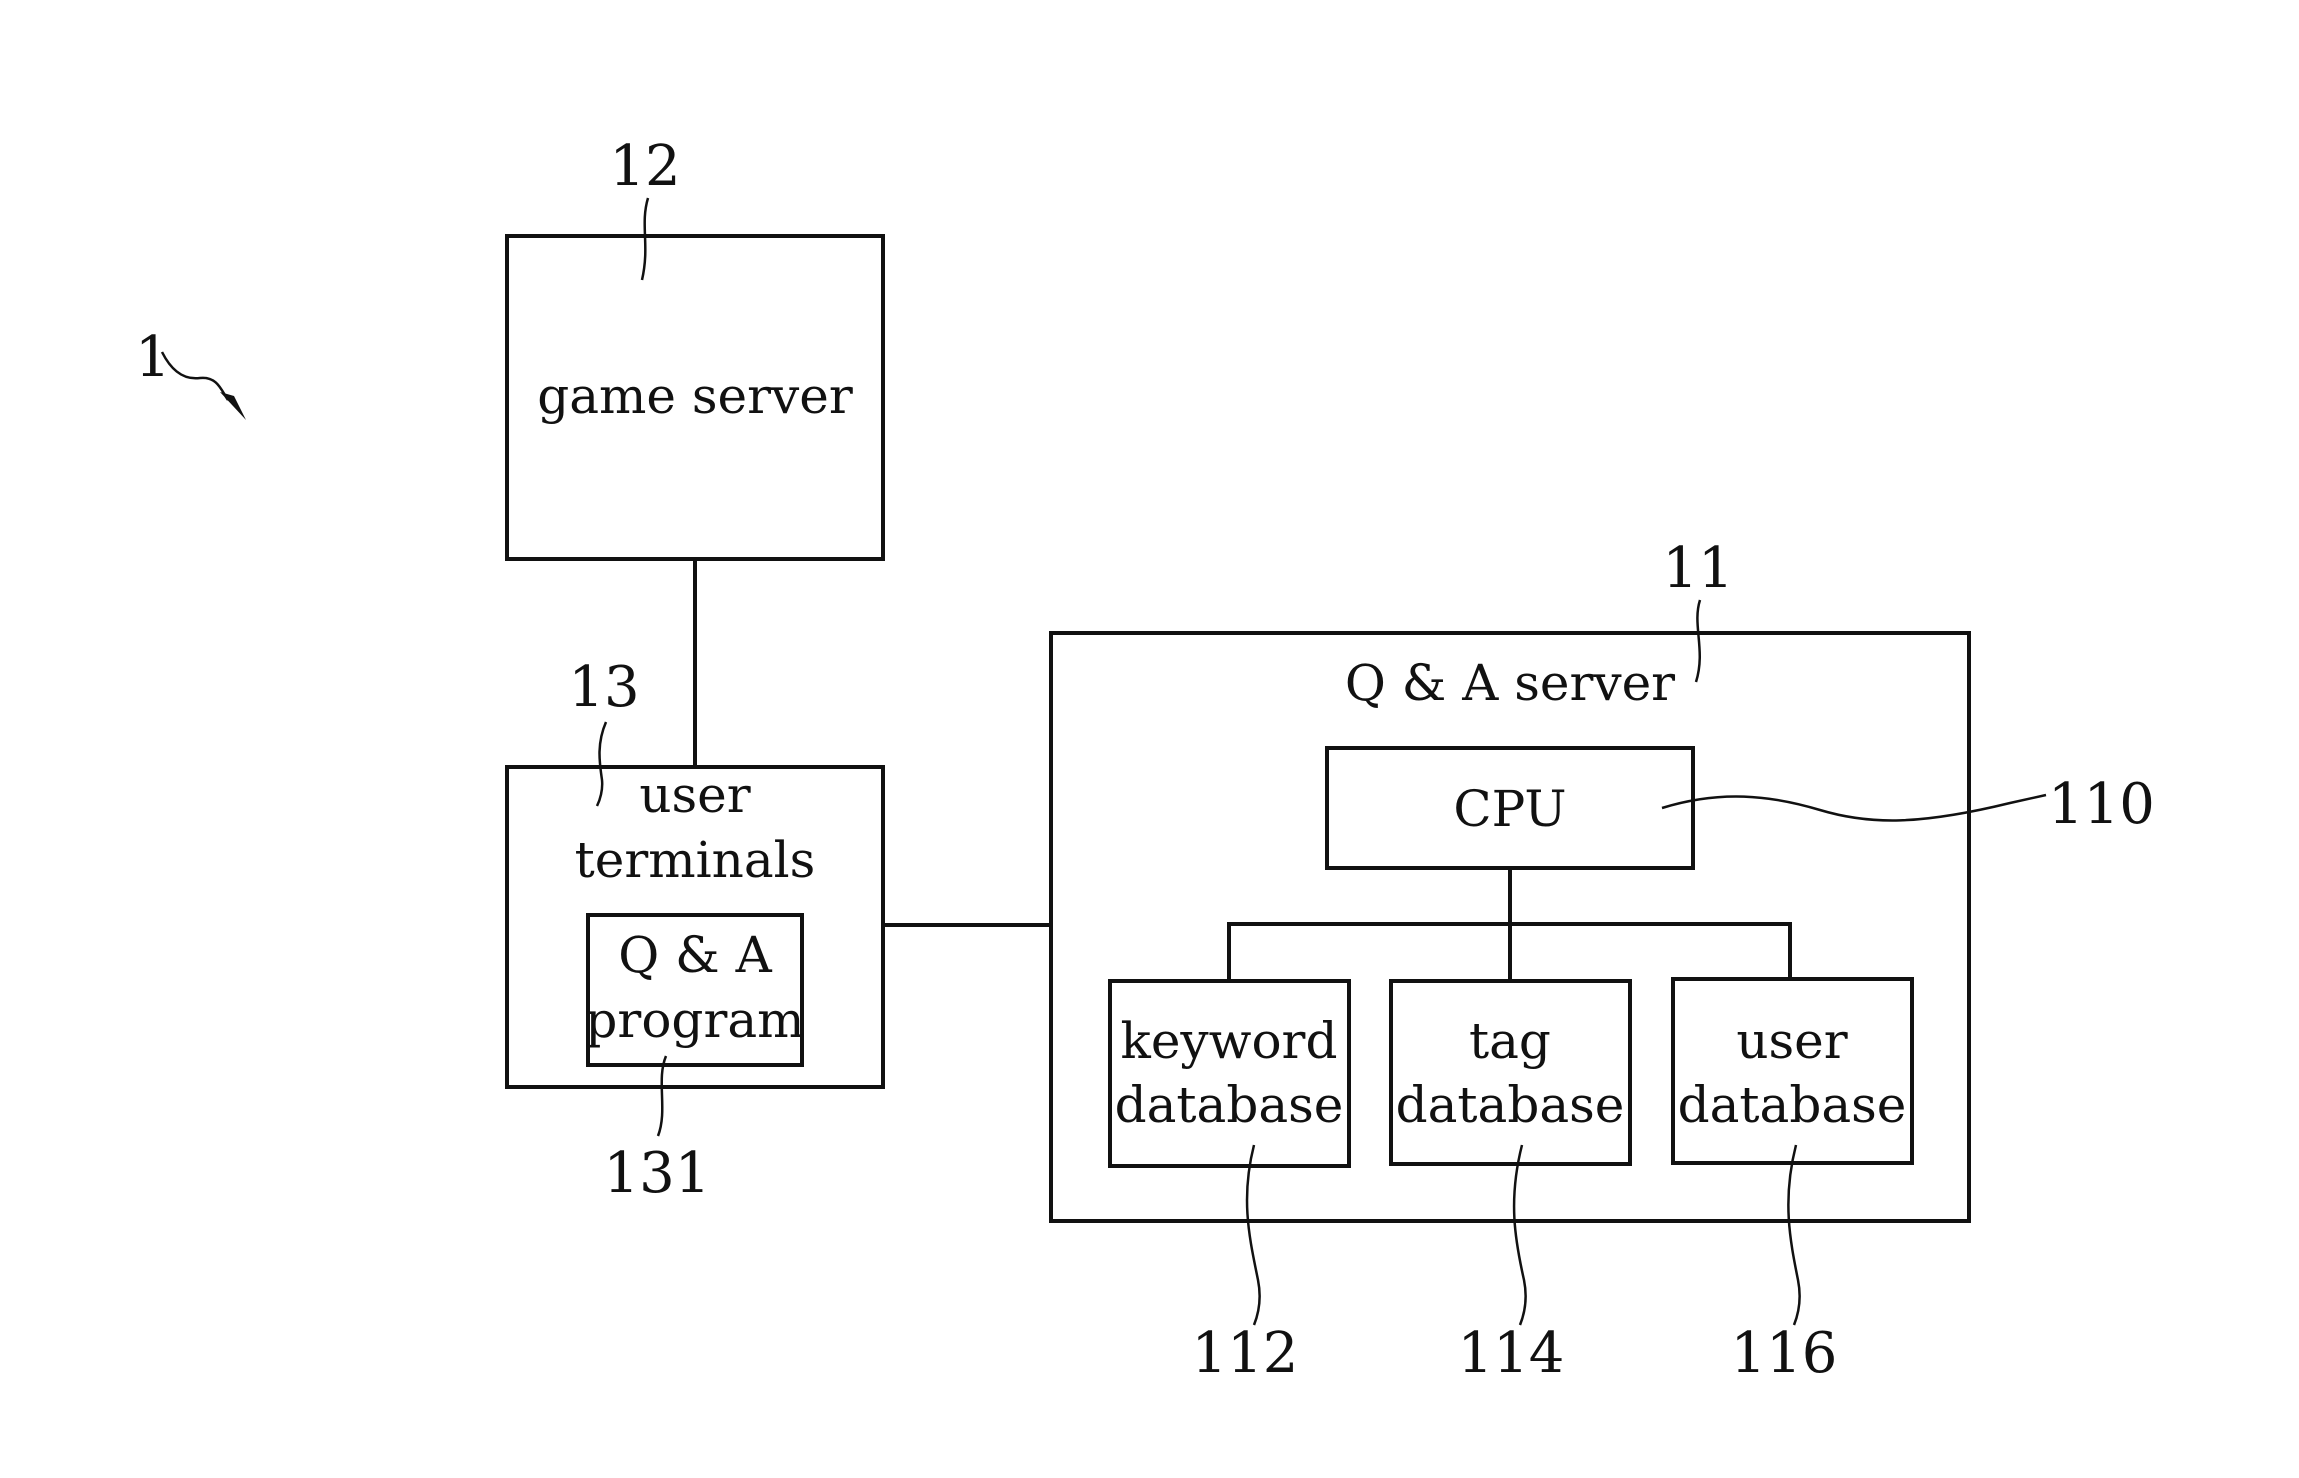 This screenshot has width=2299, height=1478. What do you see at coordinates (2101, 804) in the screenshot?
I see `ref-110: 110` at bounding box center [2101, 804].